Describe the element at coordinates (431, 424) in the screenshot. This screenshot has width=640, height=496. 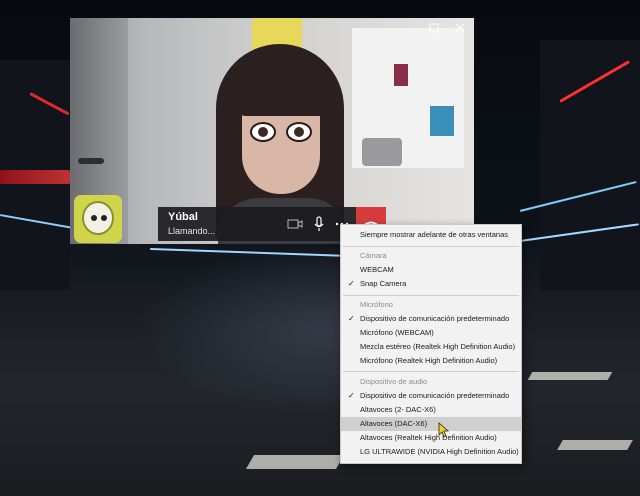
I see `menu-item-audio-hovered: Altavoces (DAC-X6)` at that location.